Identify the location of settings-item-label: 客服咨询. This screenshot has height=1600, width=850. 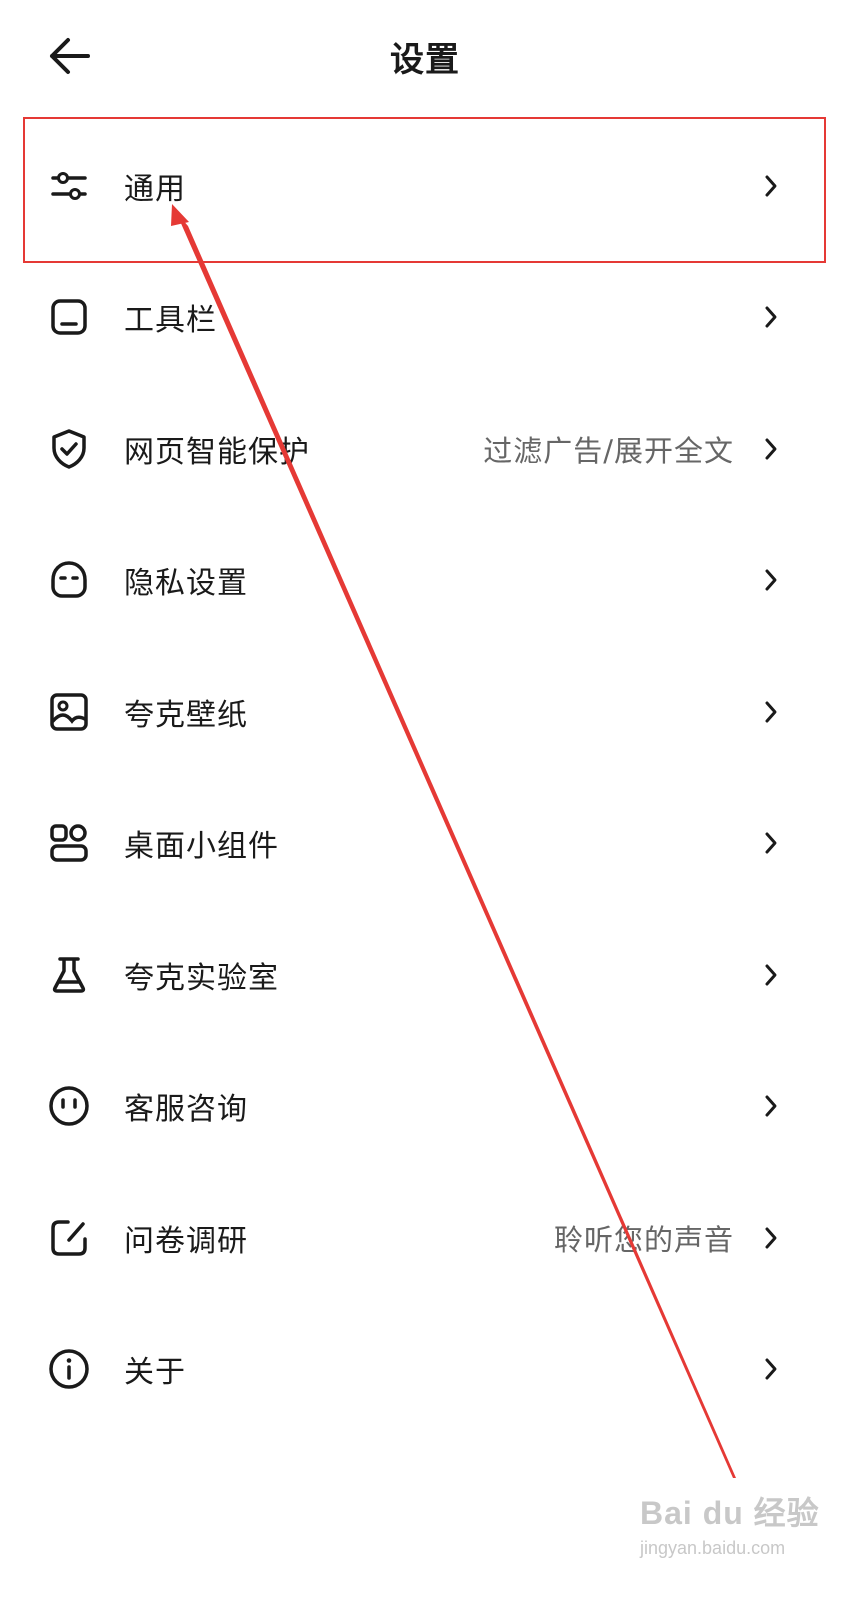
(186, 1110).